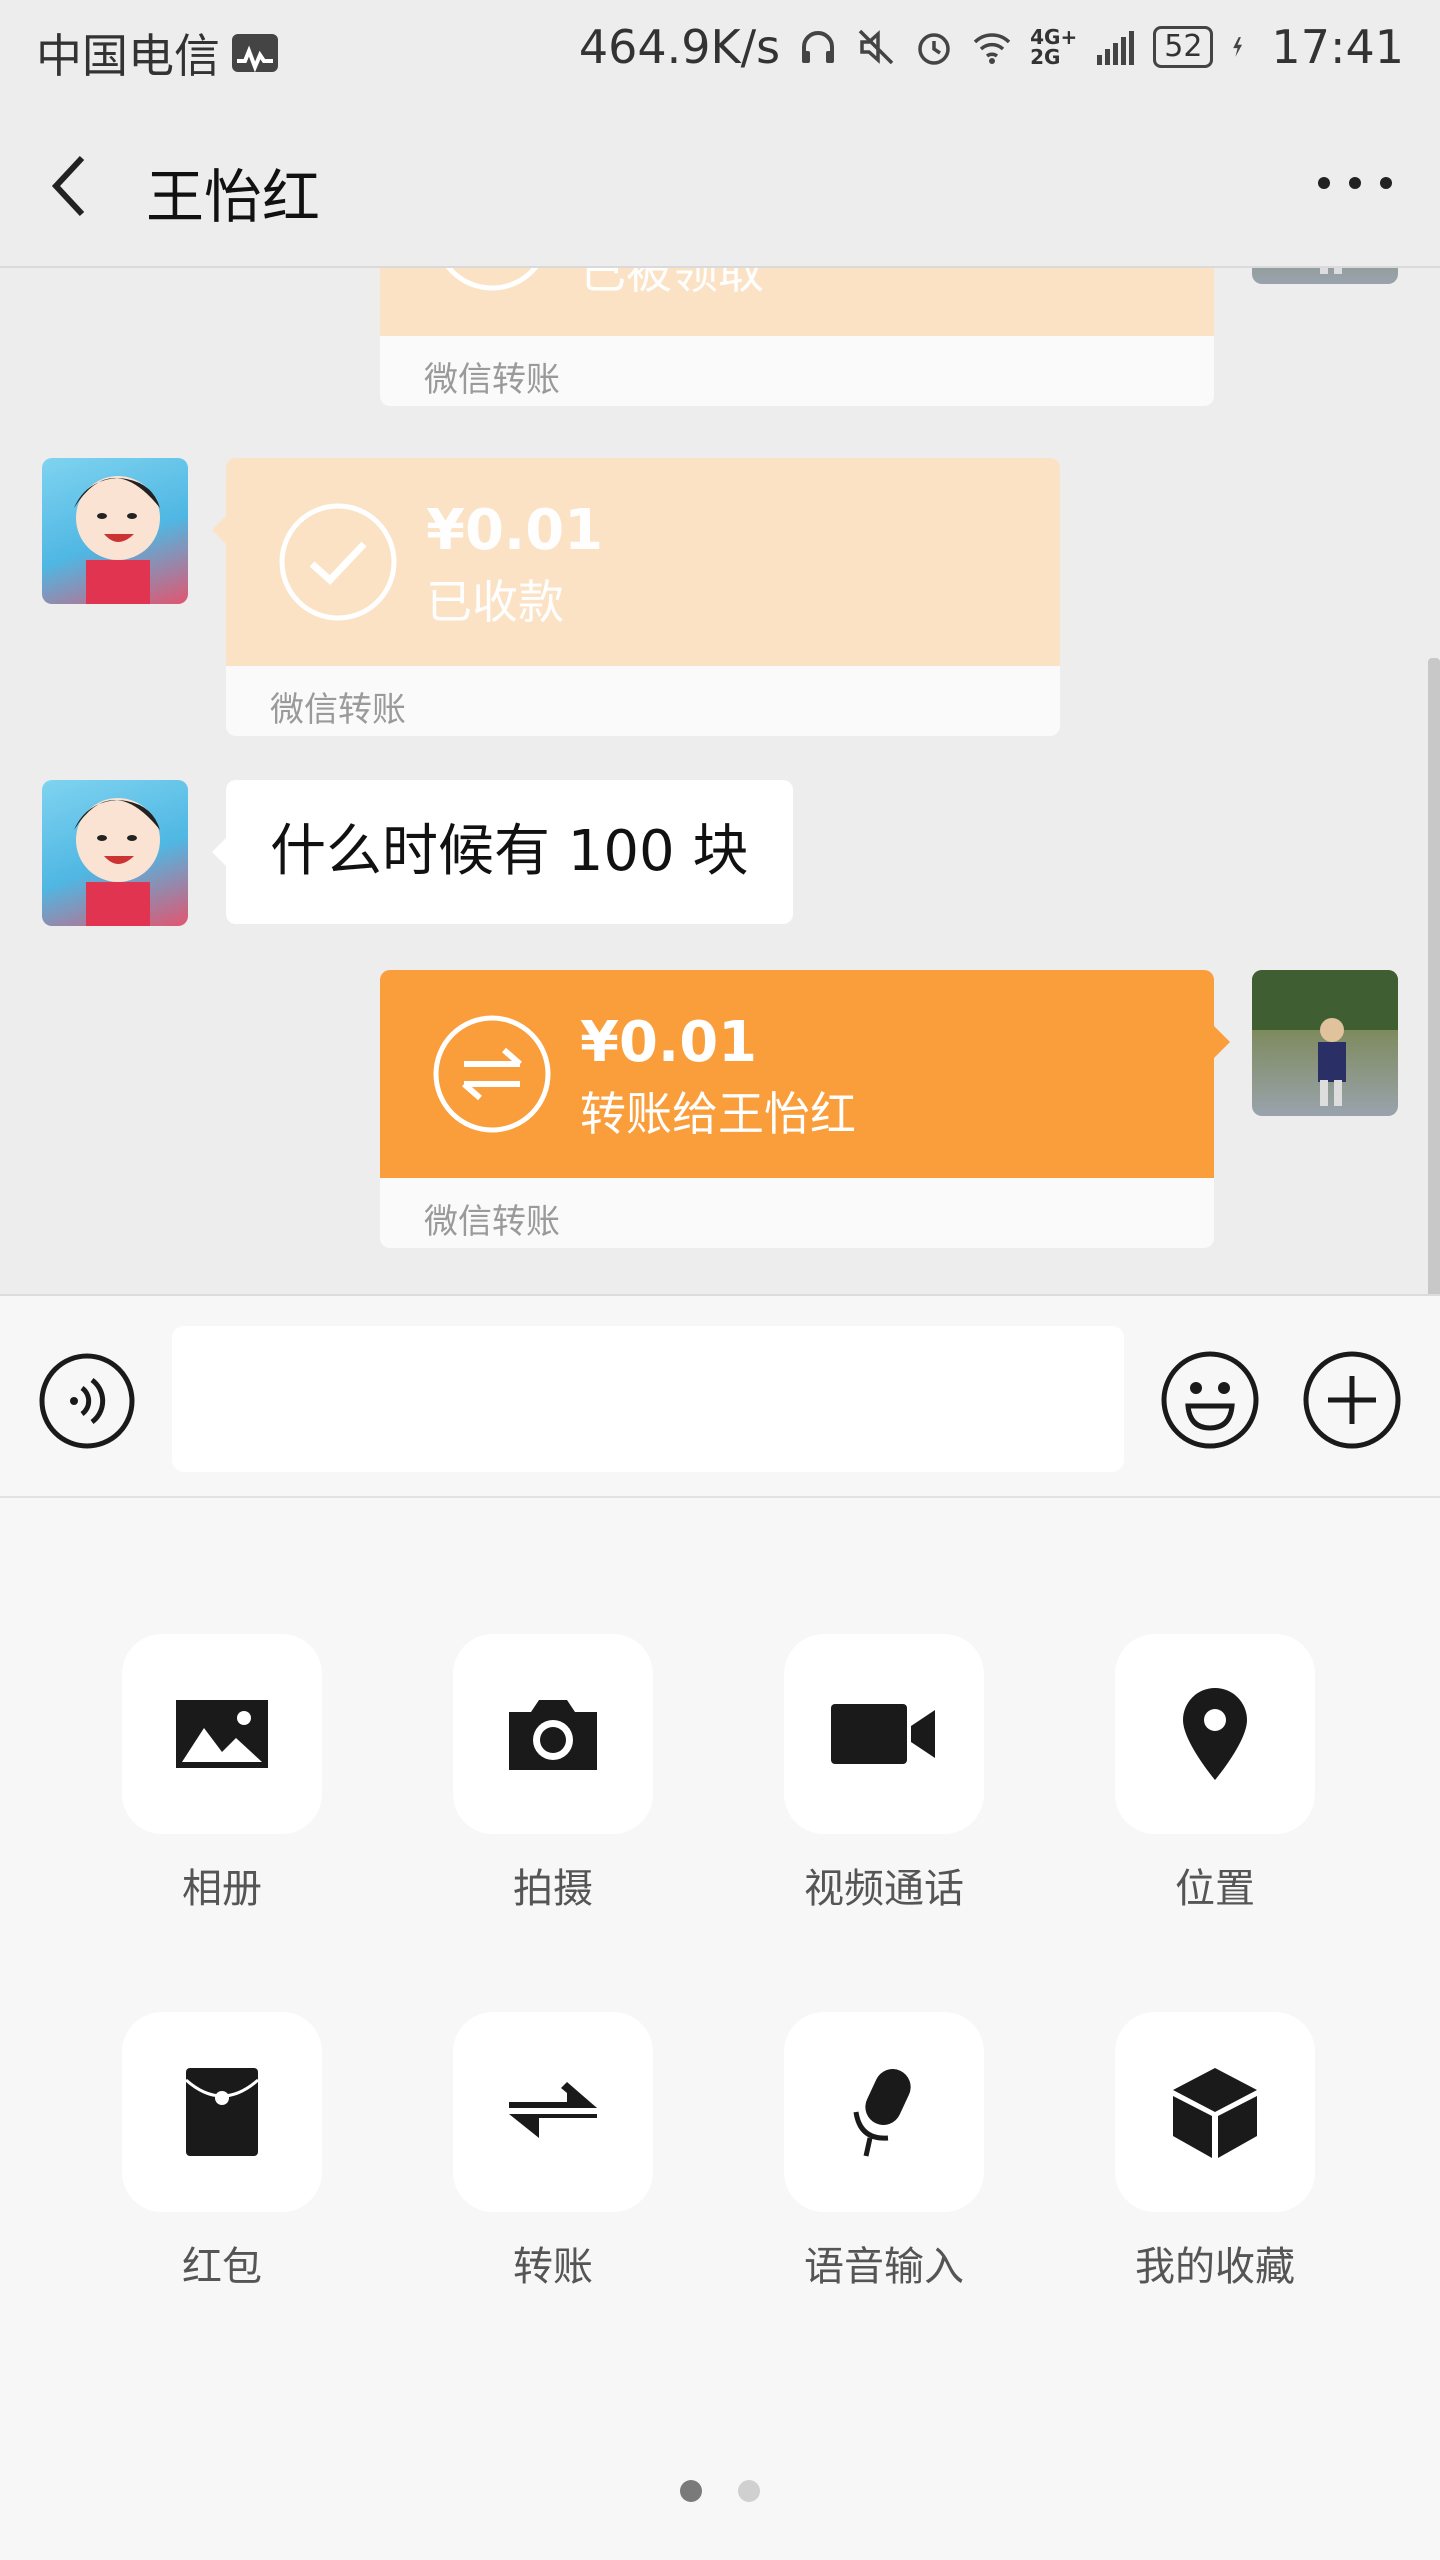  I want to click on chevron-left-icon, so click(70, 186).